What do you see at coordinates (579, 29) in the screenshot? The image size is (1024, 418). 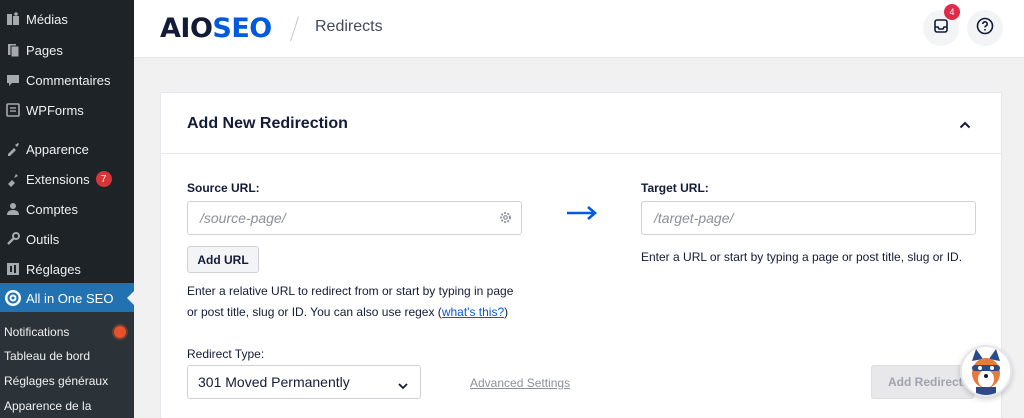 I see `top-header: AIO SEO Redirects 4` at bounding box center [579, 29].